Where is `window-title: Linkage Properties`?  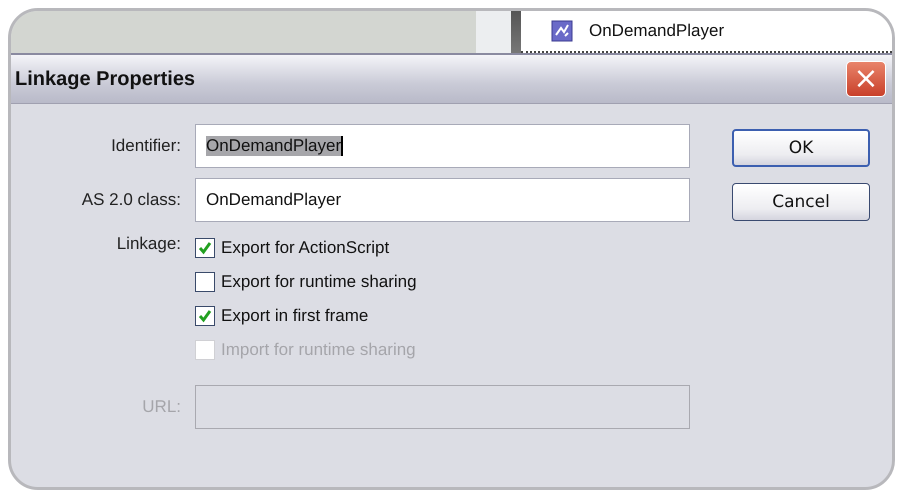
window-title: Linkage Properties is located at coordinates (105, 79).